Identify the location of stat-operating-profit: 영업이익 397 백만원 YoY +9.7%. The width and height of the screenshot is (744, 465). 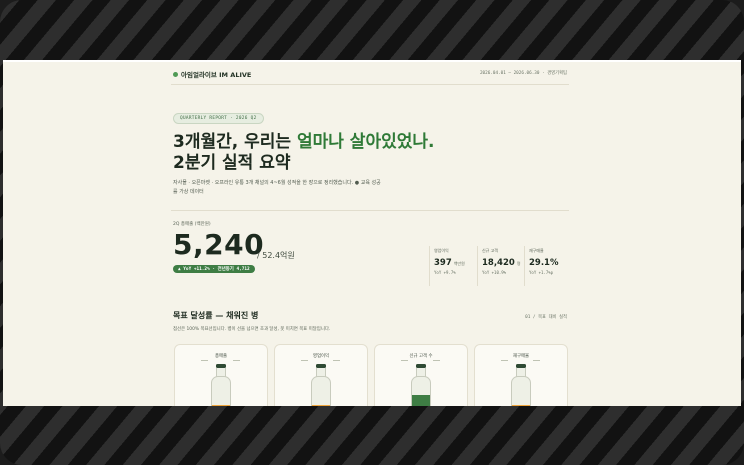
(452, 266).